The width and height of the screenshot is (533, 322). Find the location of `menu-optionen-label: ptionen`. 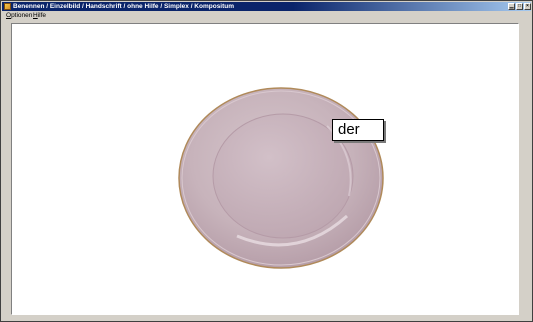

menu-optionen-label: ptionen is located at coordinates (22, 15).